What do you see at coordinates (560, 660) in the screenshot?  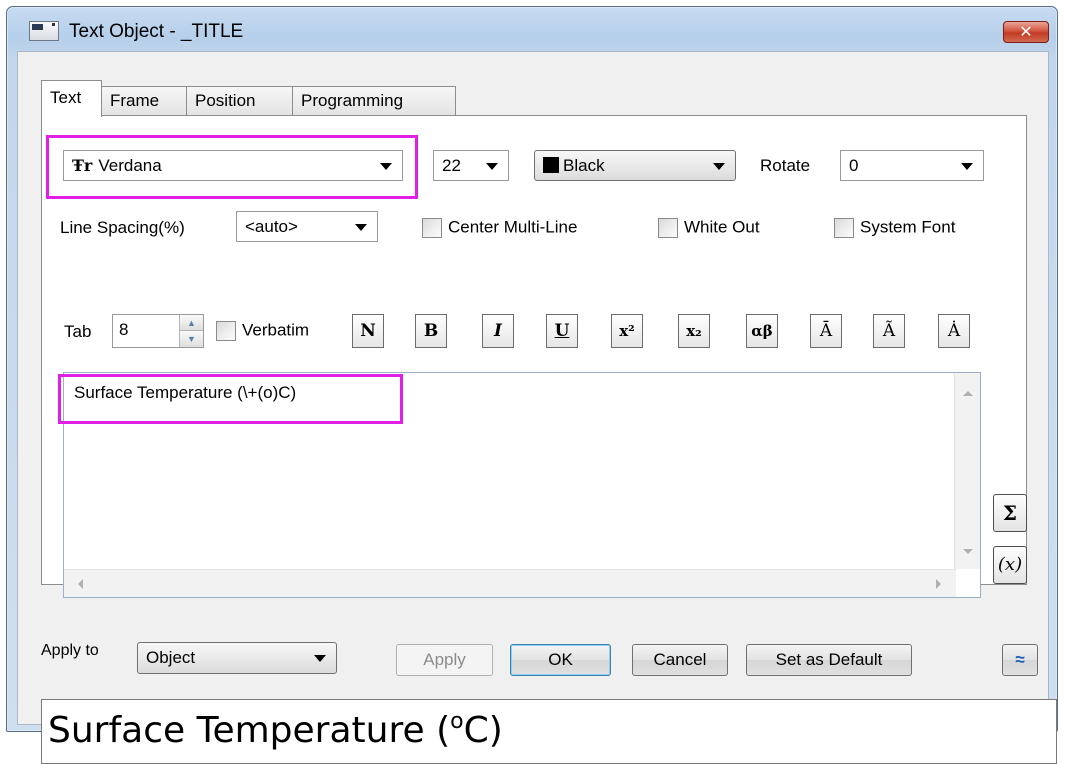 I see `ok-button: OK` at bounding box center [560, 660].